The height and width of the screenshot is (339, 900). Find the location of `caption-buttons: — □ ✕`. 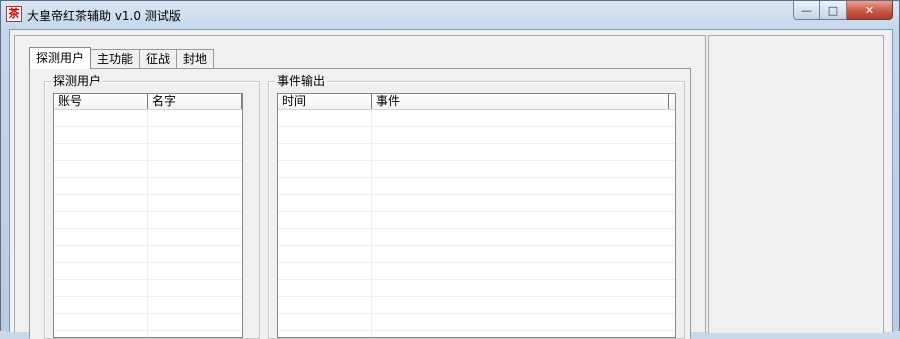

caption-buttons: — □ ✕ is located at coordinates (843, 11).